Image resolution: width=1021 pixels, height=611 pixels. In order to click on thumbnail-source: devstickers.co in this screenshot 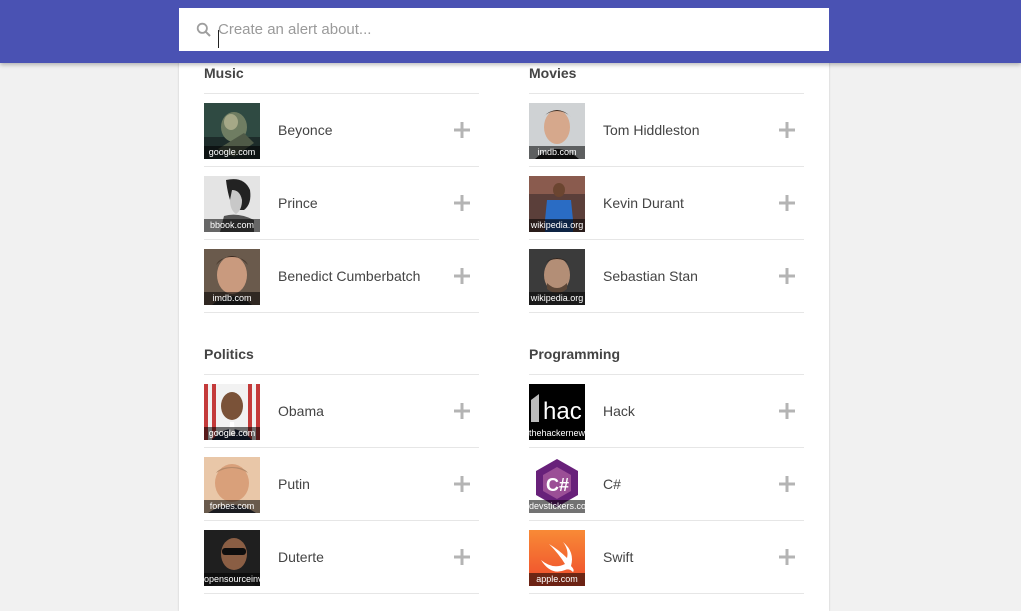, I will do `click(557, 506)`.